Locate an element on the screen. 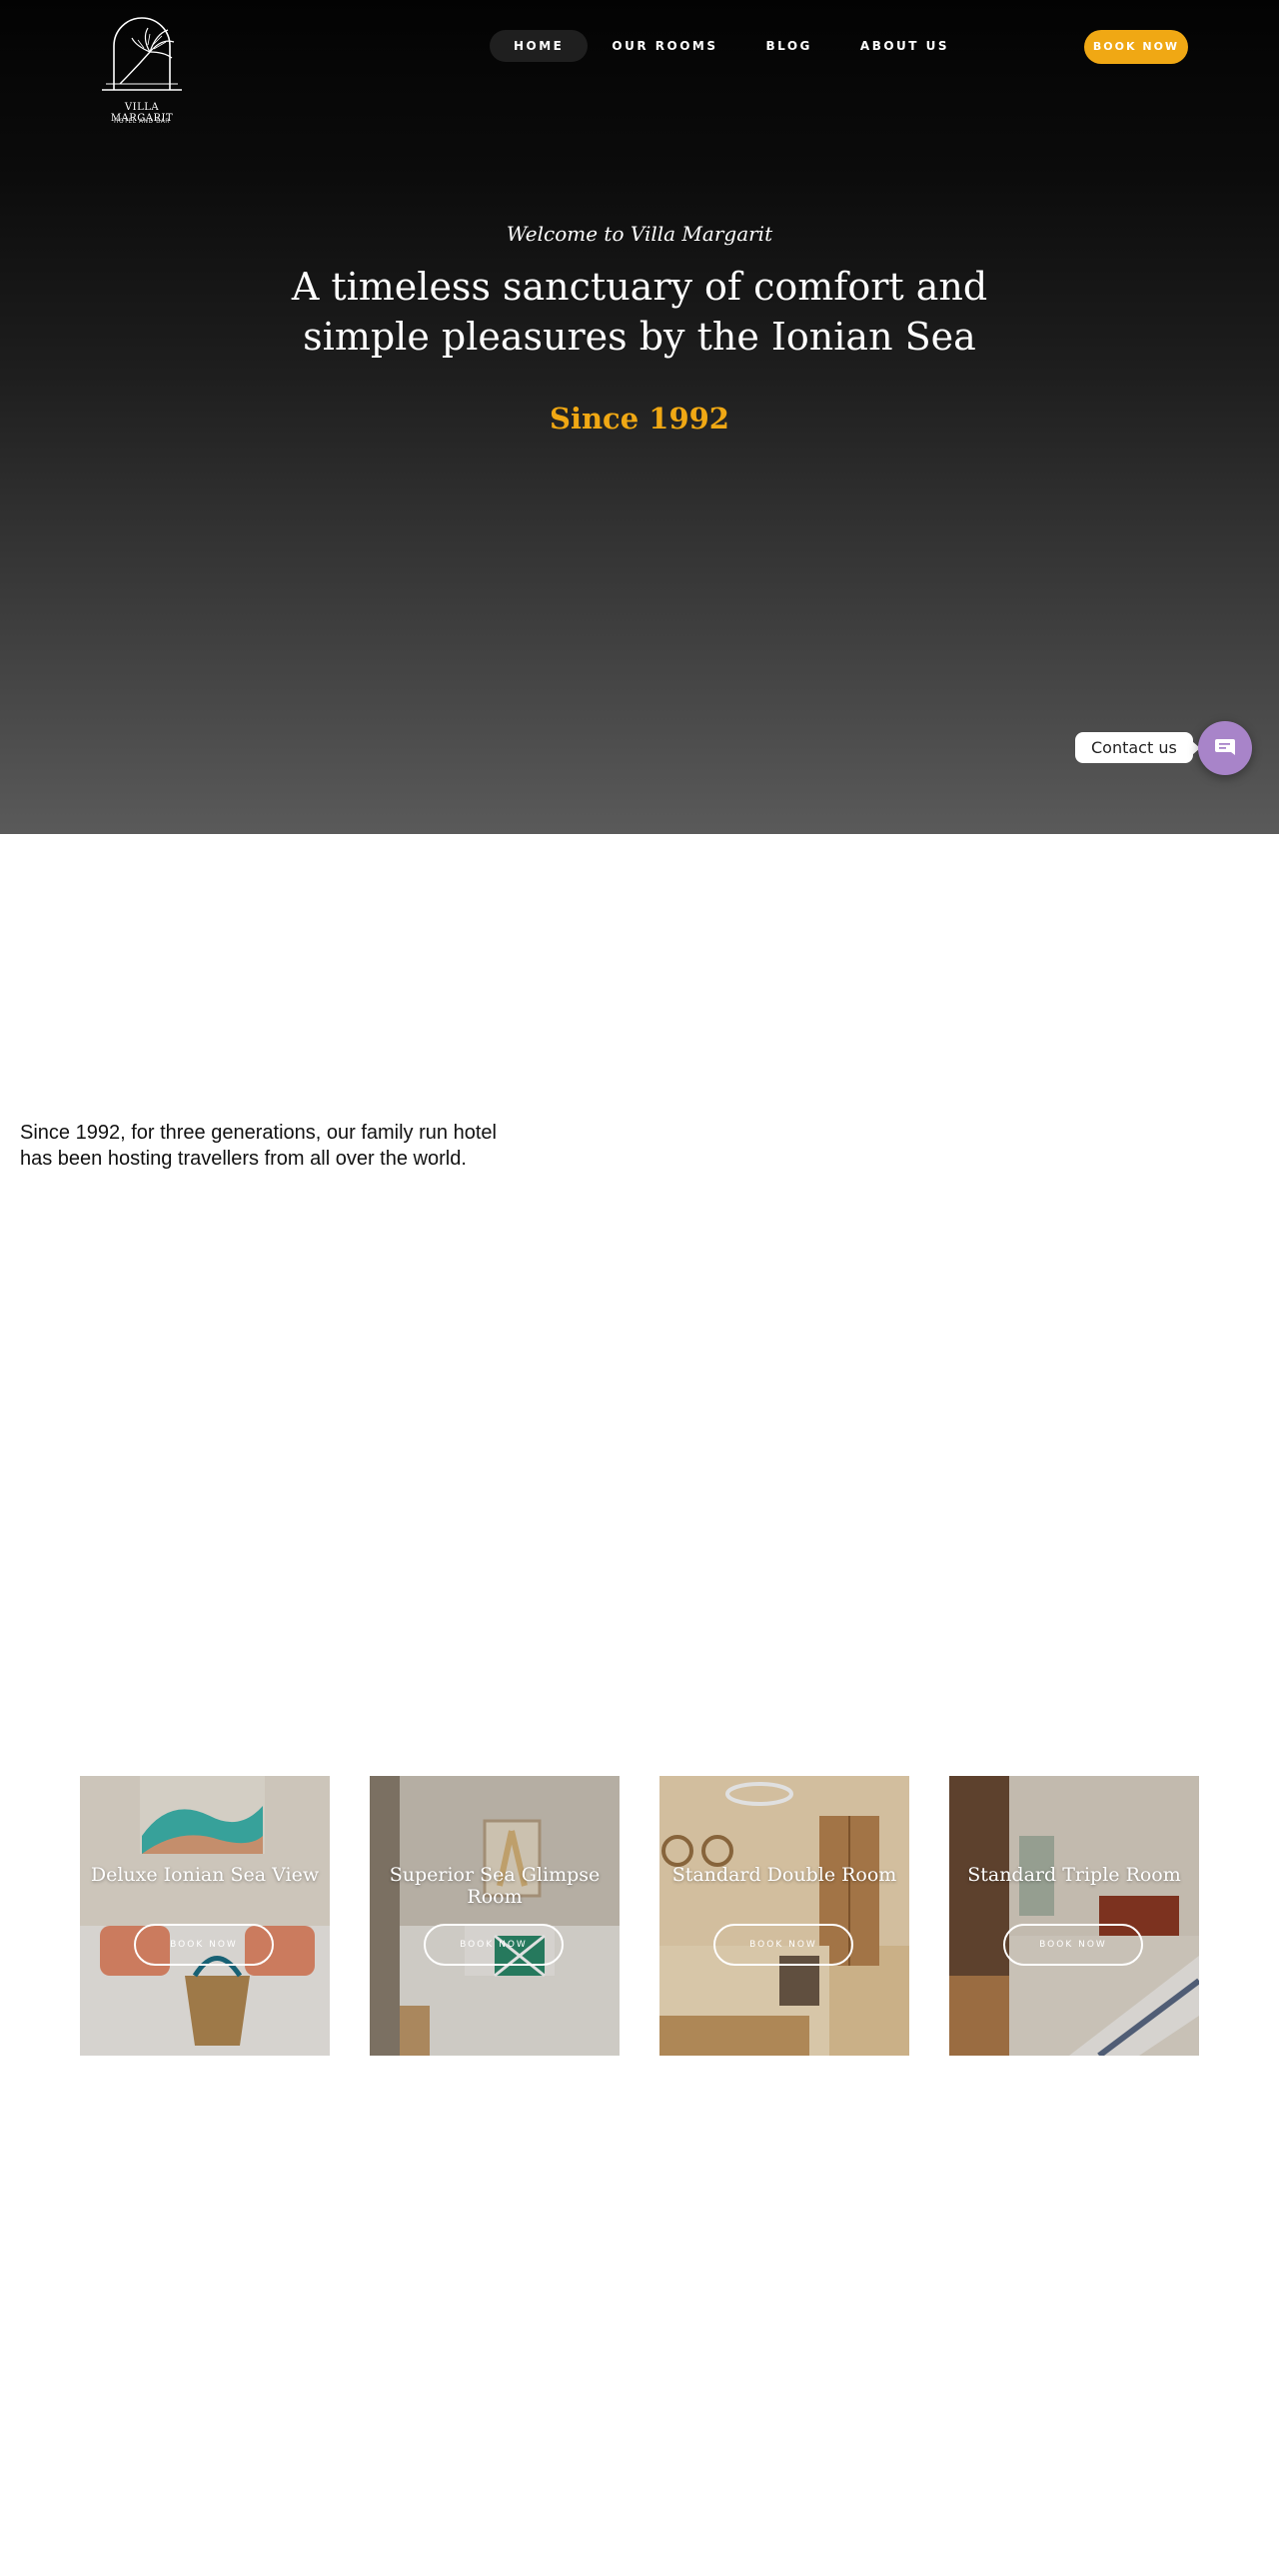 The height and width of the screenshot is (2576, 1279). room-card-deluxe-ionian-sea-view: Deluxe Ionian Sea View BOOK NOW is located at coordinates (205, 1916).